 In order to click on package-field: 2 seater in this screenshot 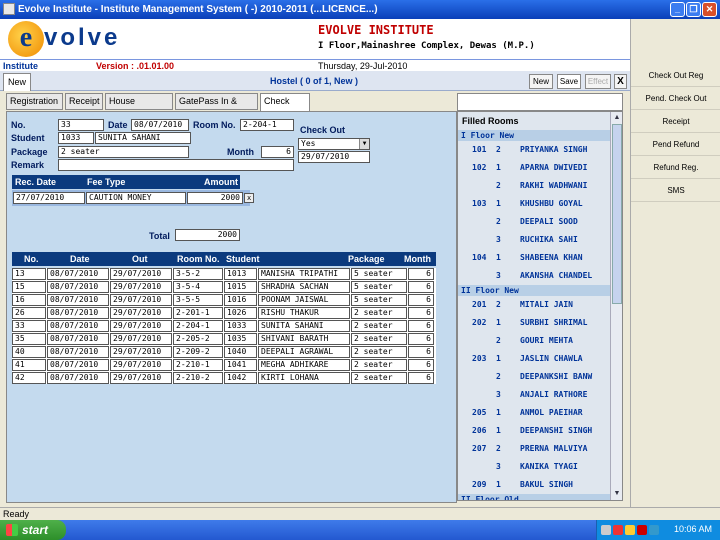, I will do `click(123, 152)`.